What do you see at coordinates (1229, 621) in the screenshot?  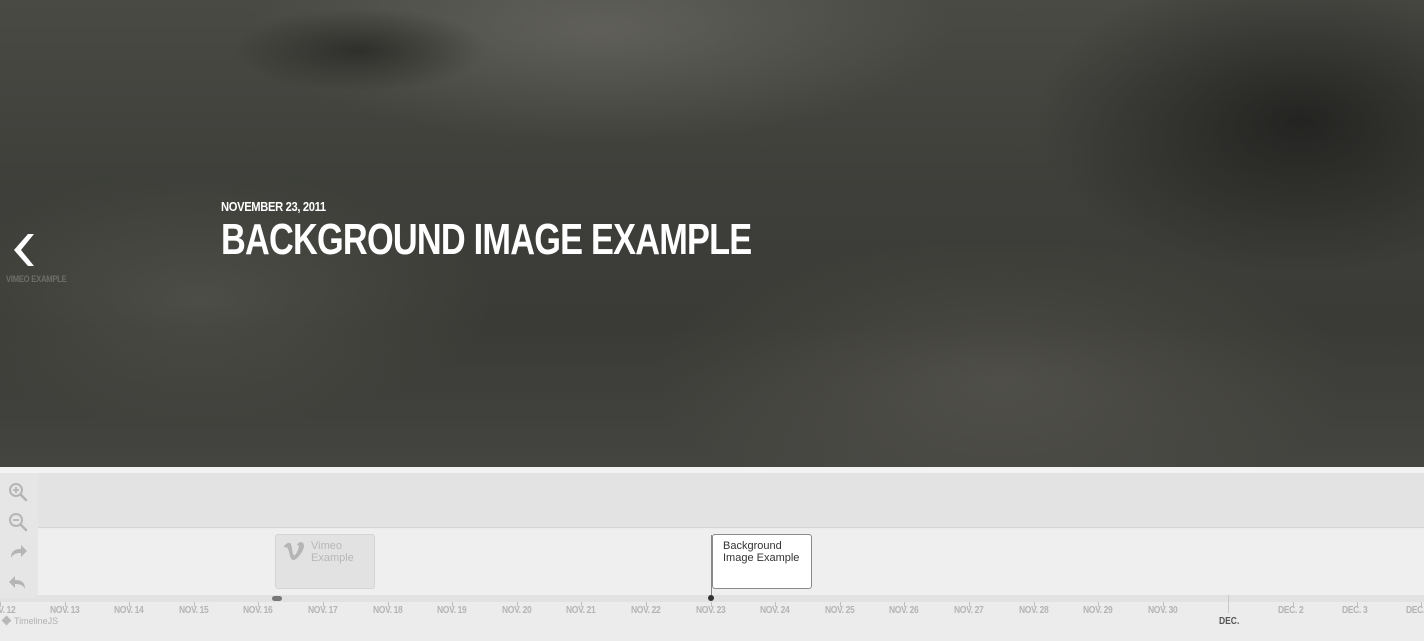 I see `timeline-month-label: DEC.` at bounding box center [1229, 621].